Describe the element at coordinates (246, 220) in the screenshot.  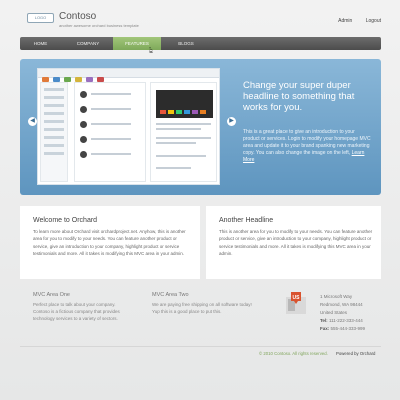
I see `another-title: Another Headline` at that location.